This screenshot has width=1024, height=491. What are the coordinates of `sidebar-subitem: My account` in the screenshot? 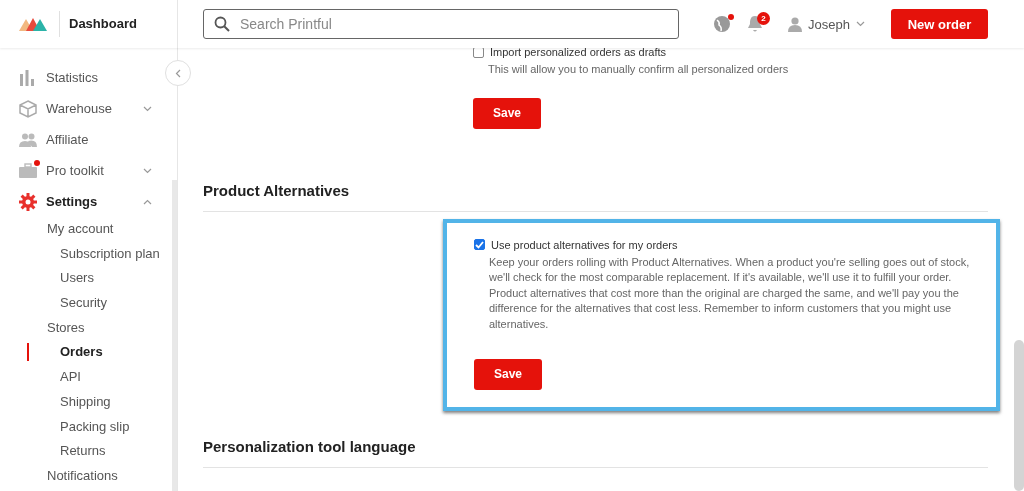 It's located at (85, 229).